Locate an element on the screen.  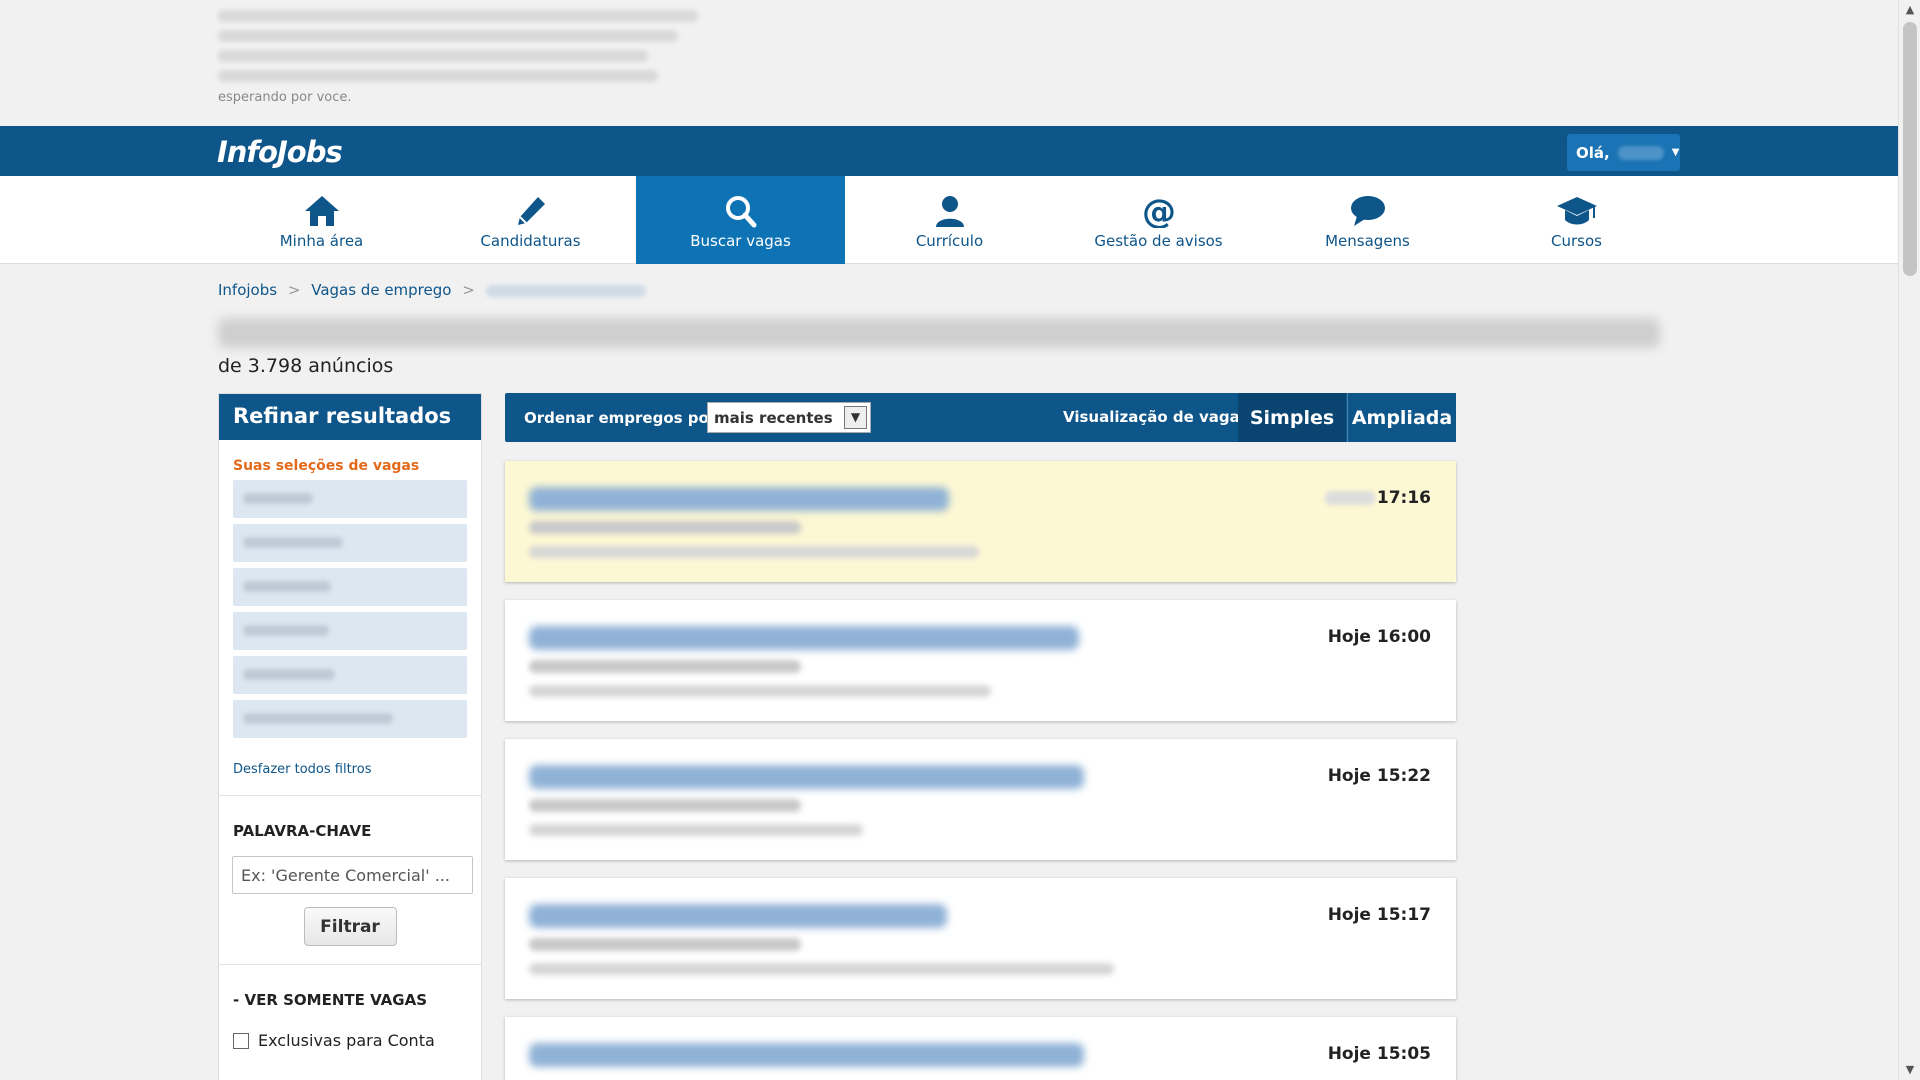
nav-curriculo: Currículo is located at coordinates (949, 220).